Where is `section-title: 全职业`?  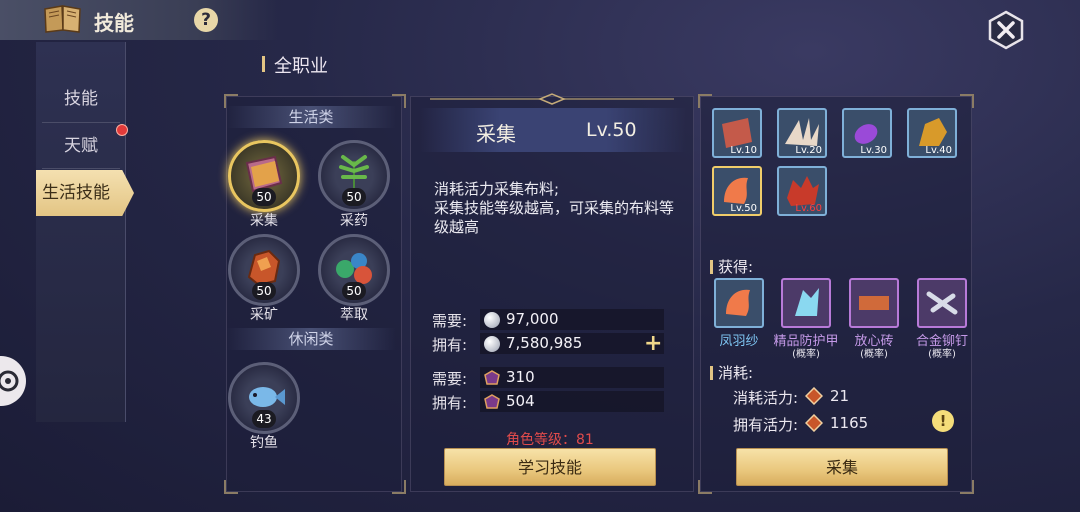 section-title: 全职业 is located at coordinates (301, 66).